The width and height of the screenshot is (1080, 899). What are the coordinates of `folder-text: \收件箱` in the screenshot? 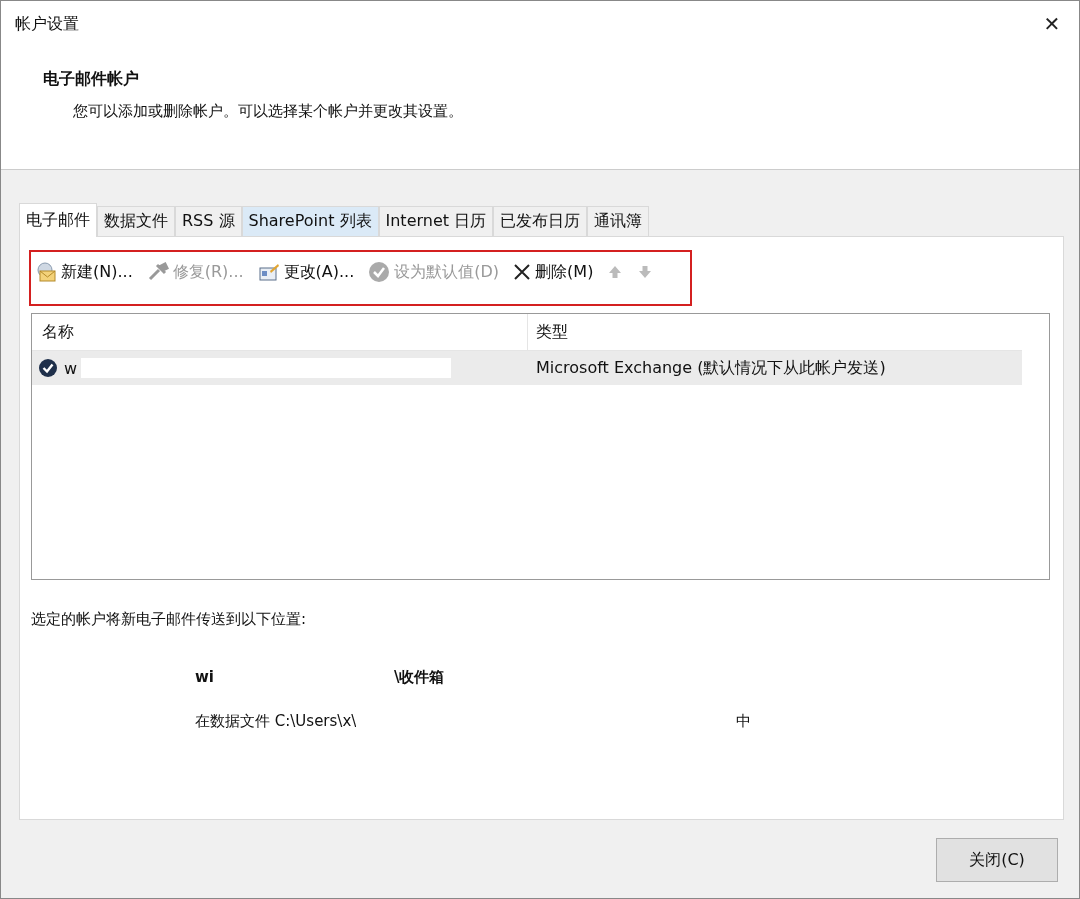 It's located at (419, 677).